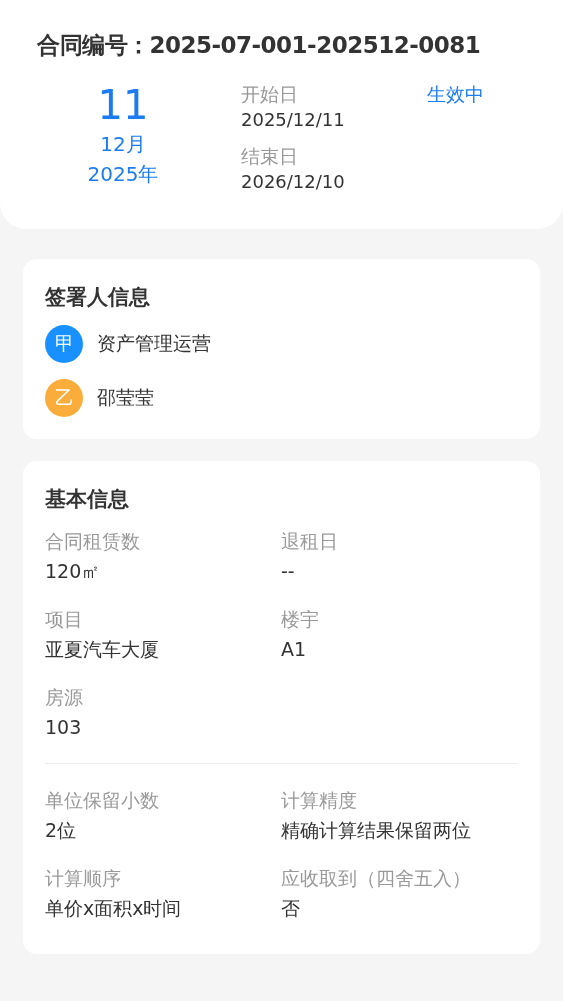  What do you see at coordinates (64, 344) in the screenshot?
I see `party-badge: 甲` at bounding box center [64, 344].